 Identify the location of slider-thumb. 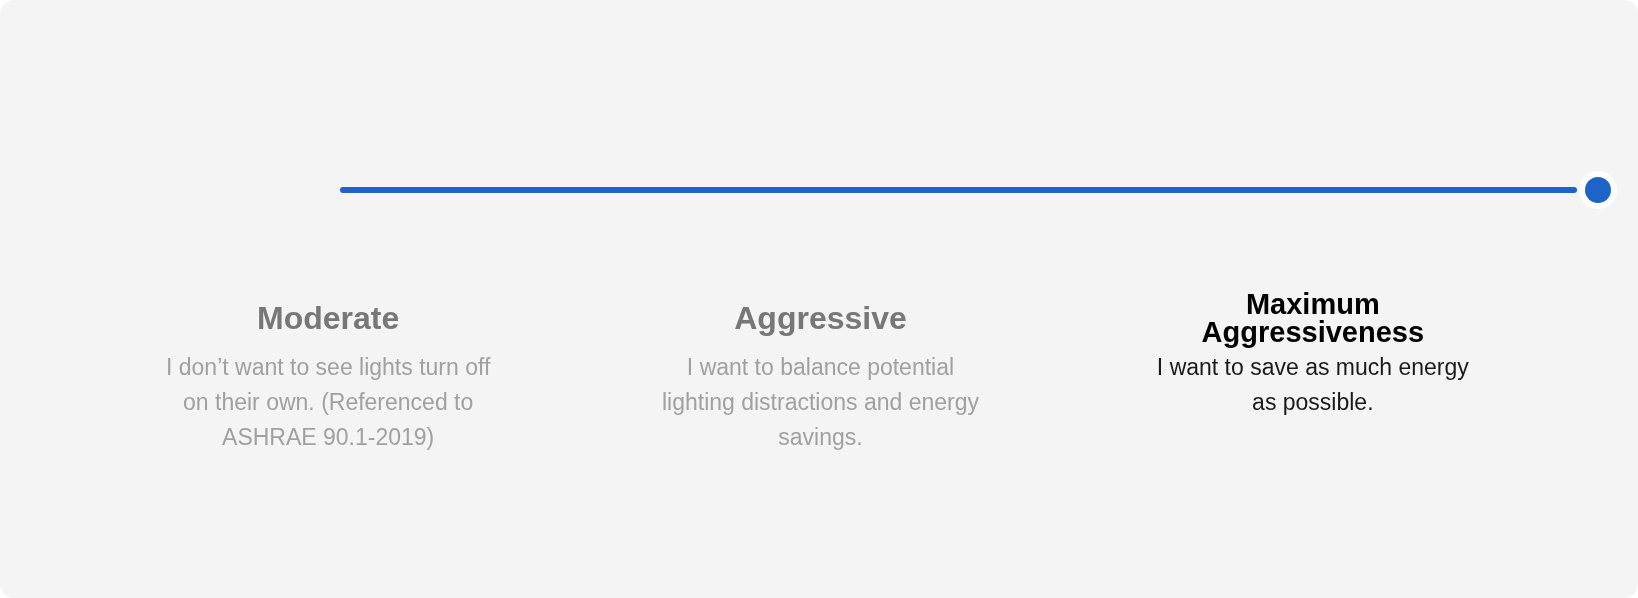
(1598, 190).